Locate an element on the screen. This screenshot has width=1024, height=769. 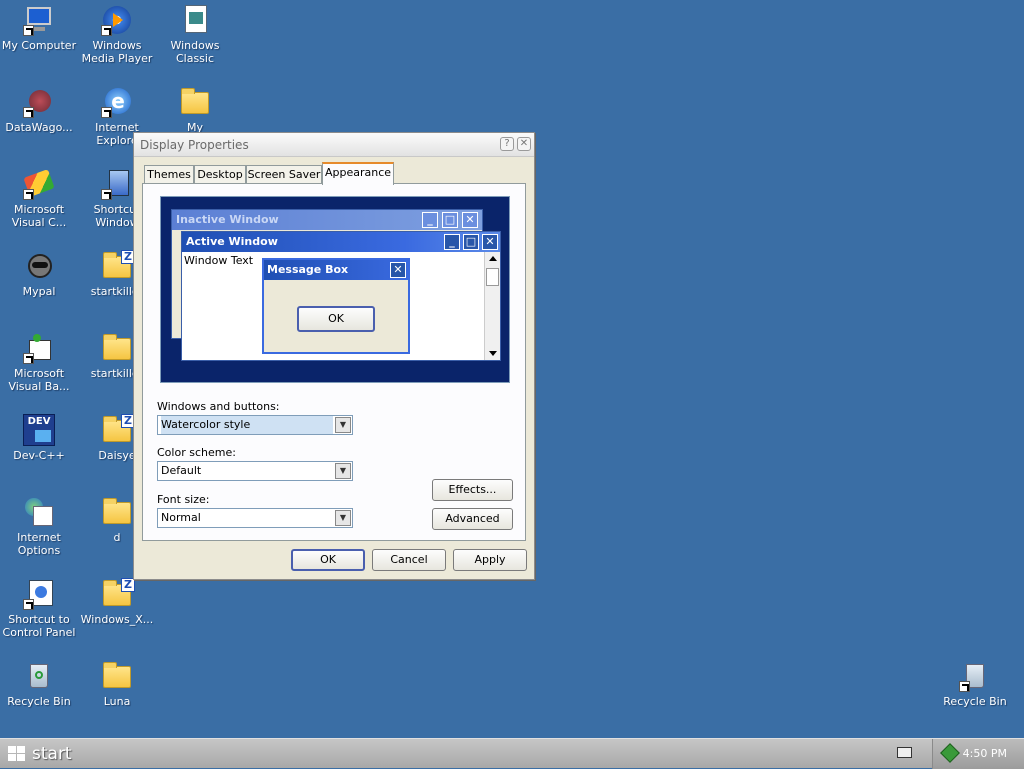
media-player-icon is located at coordinates (117, 20).